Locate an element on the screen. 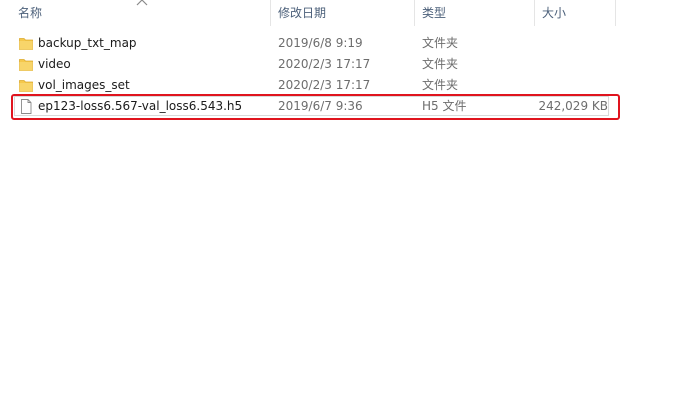  column-modified: 修改日期 is located at coordinates (302, 13).